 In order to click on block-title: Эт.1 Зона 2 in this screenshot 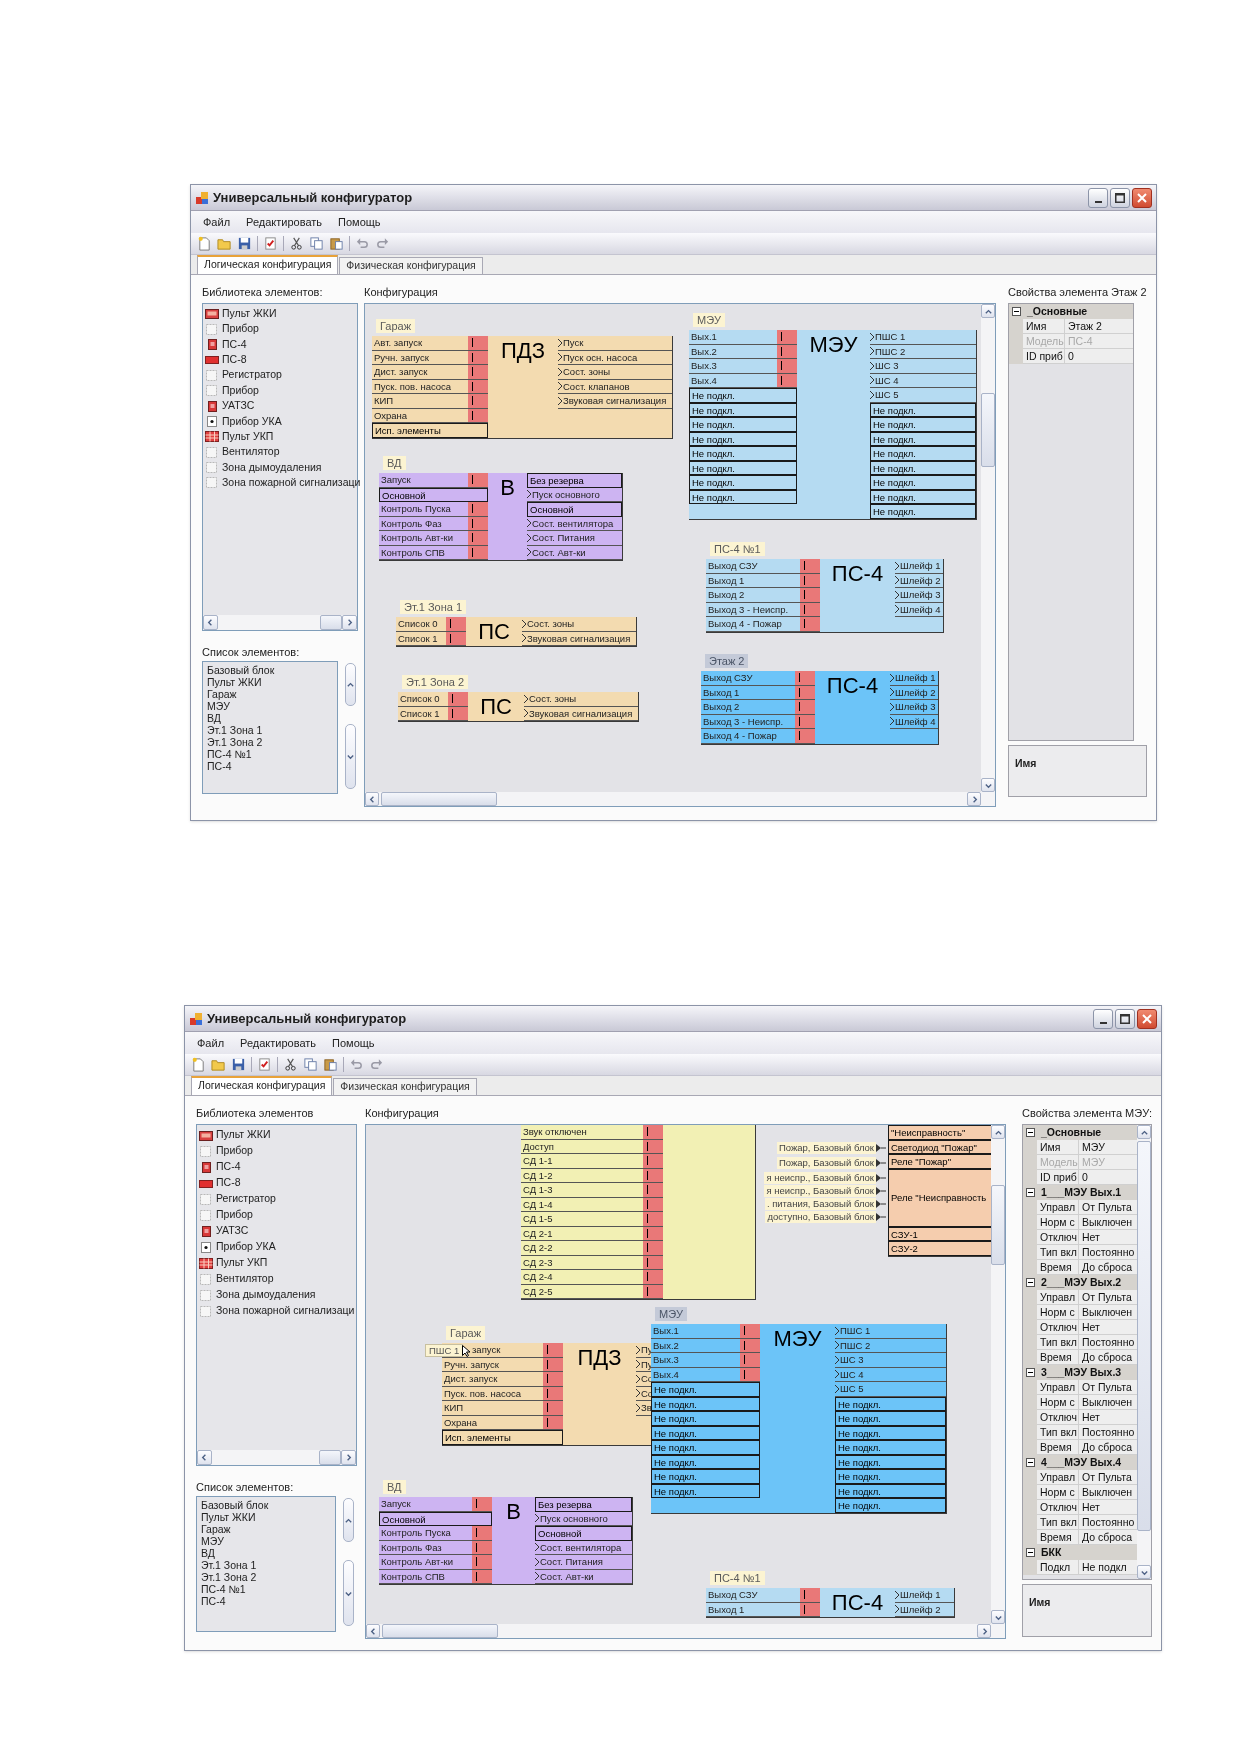, I will do `click(435, 682)`.